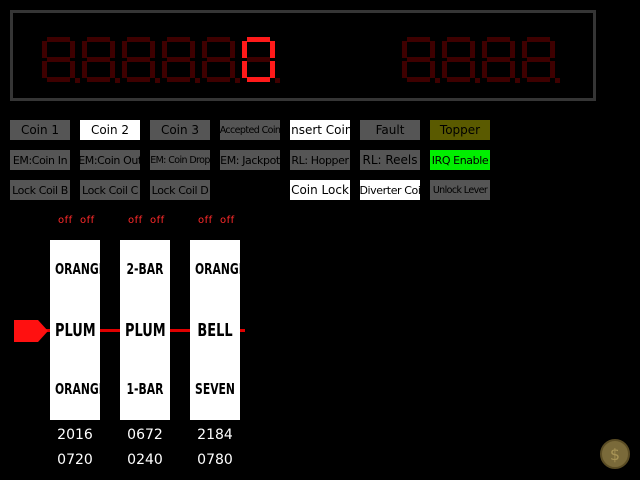 This screenshot has width=640, height=480. I want to click on reel-3-bottom-symbol: SEVEN, so click(215, 389).